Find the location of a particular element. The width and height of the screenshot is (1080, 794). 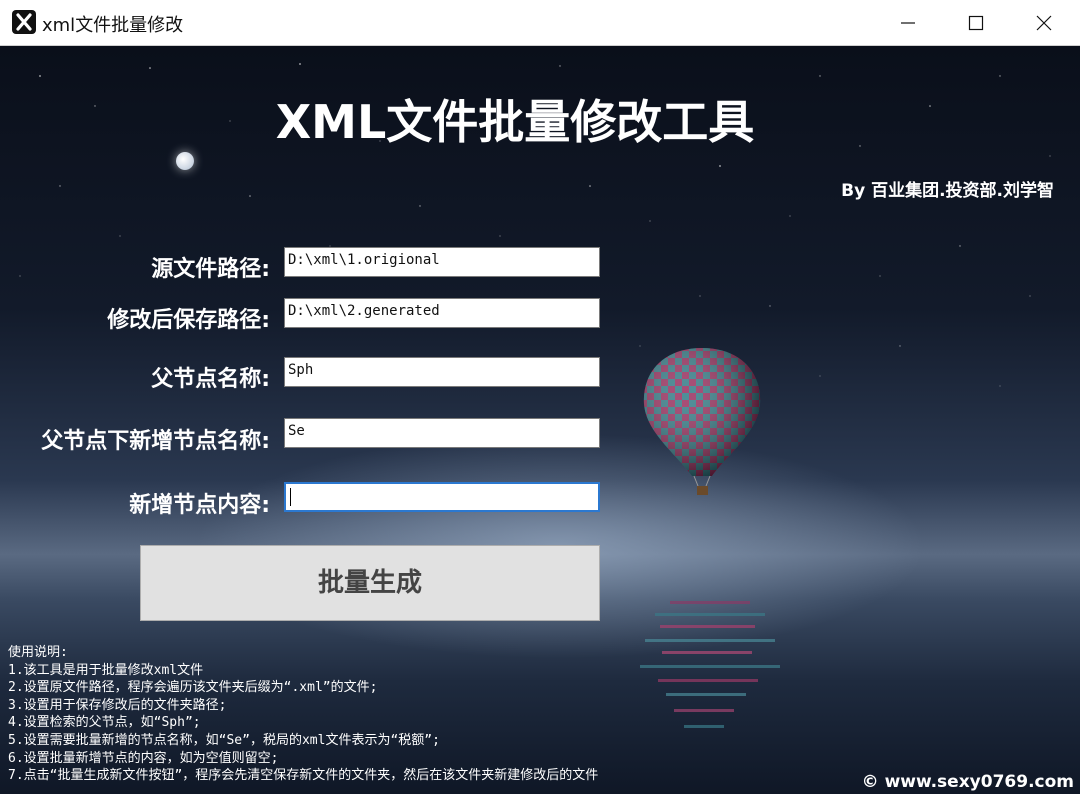

instruction-line: 2.设置原文件路径，程序会遍历该文件夹后缀为“.xml”的文件; is located at coordinates (193, 688).